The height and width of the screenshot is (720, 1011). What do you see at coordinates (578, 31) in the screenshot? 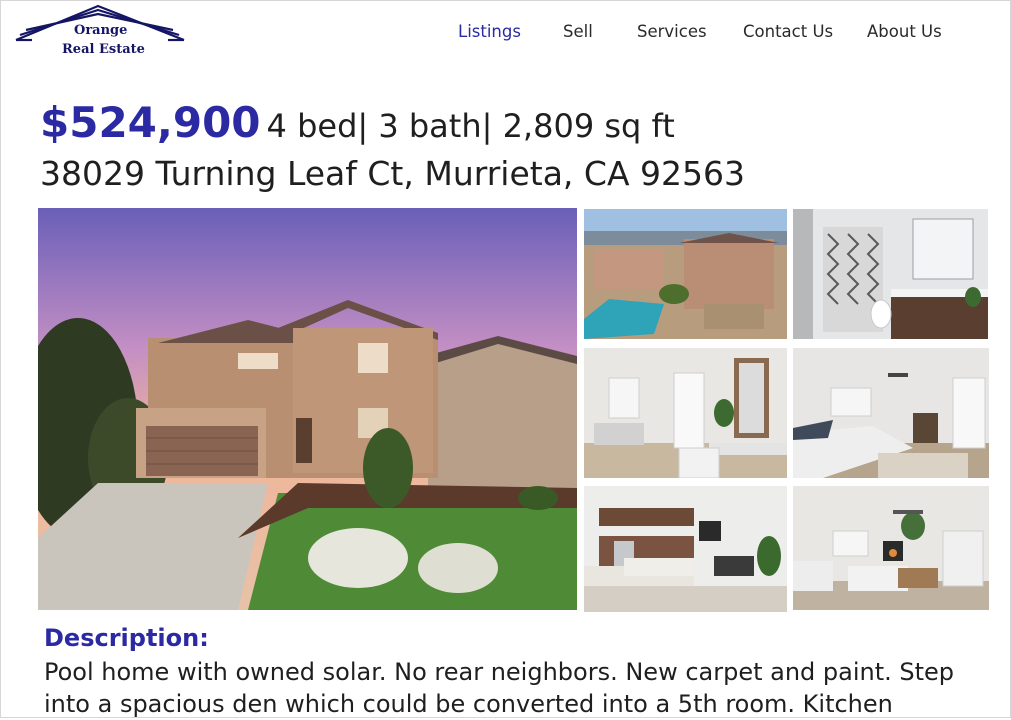
I see `nav-sell: Sell` at bounding box center [578, 31].